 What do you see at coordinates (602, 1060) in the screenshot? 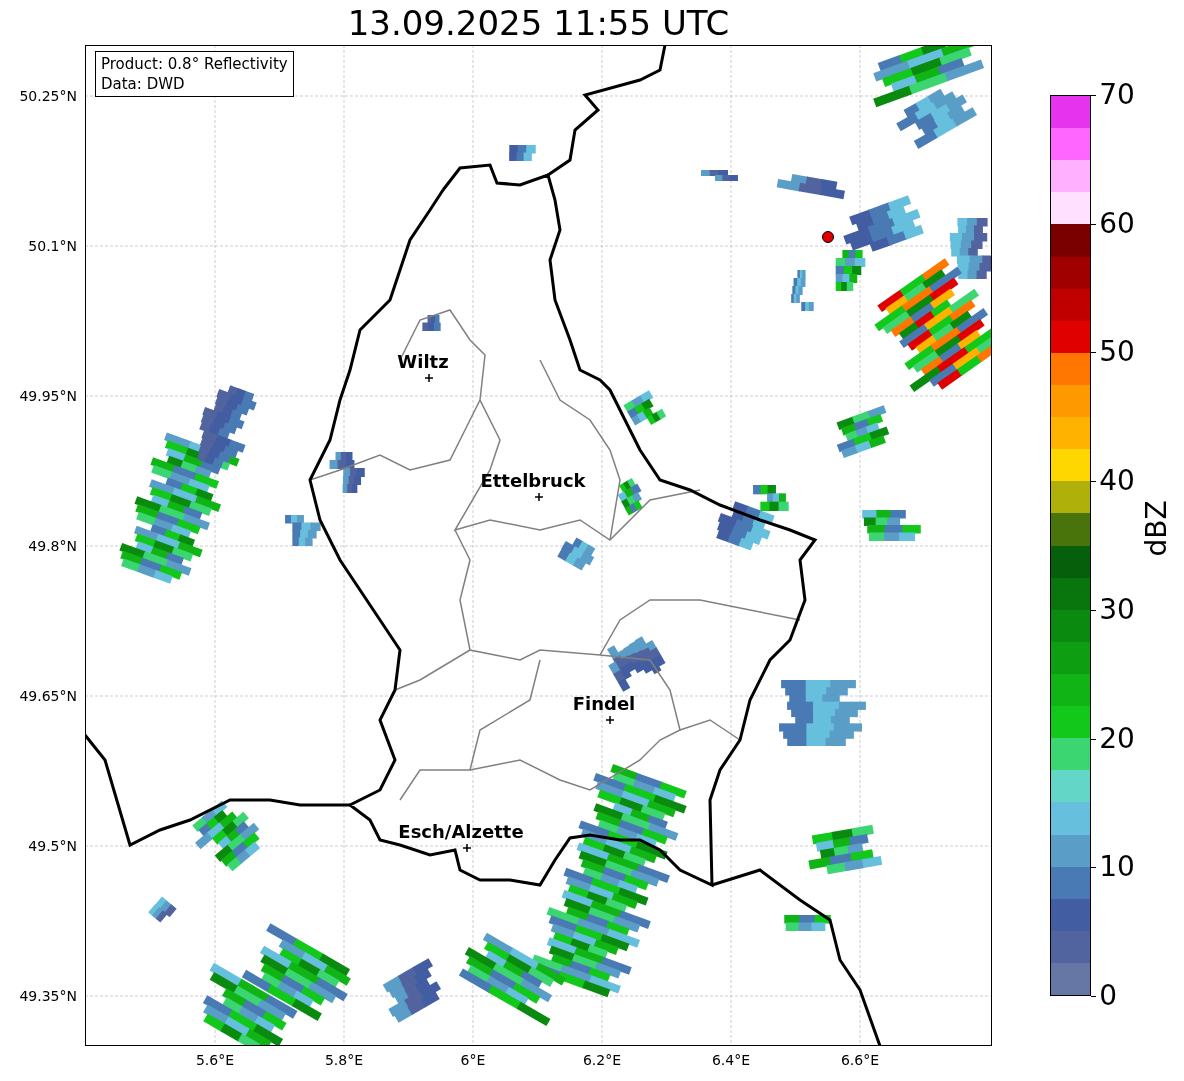
I see `longitude-tick-label: 6.2°E` at bounding box center [602, 1060].